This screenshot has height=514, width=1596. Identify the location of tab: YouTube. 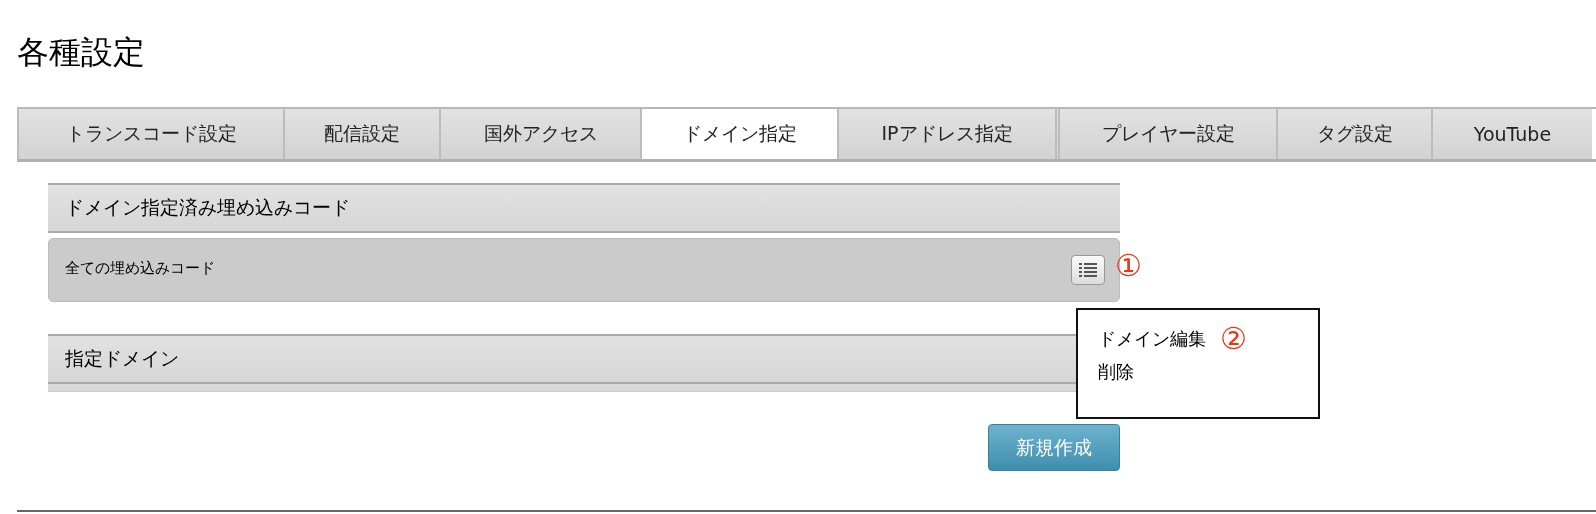
(1511, 134).